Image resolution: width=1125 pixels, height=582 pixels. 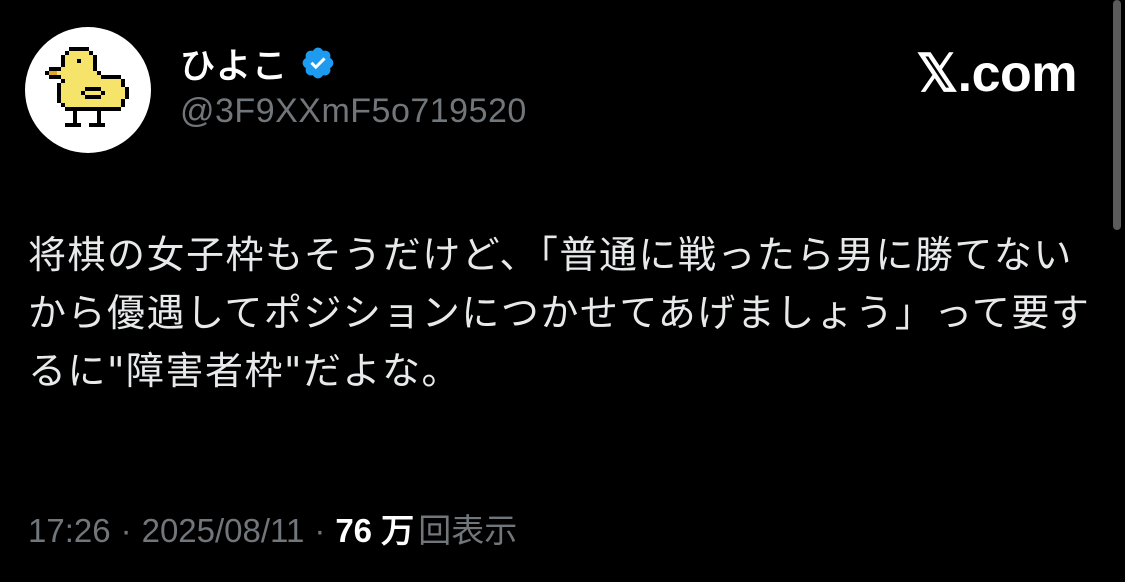 What do you see at coordinates (353, 111) in the screenshot?
I see `author-handle: @3F9XXmF5o719520` at bounding box center [353, 111].